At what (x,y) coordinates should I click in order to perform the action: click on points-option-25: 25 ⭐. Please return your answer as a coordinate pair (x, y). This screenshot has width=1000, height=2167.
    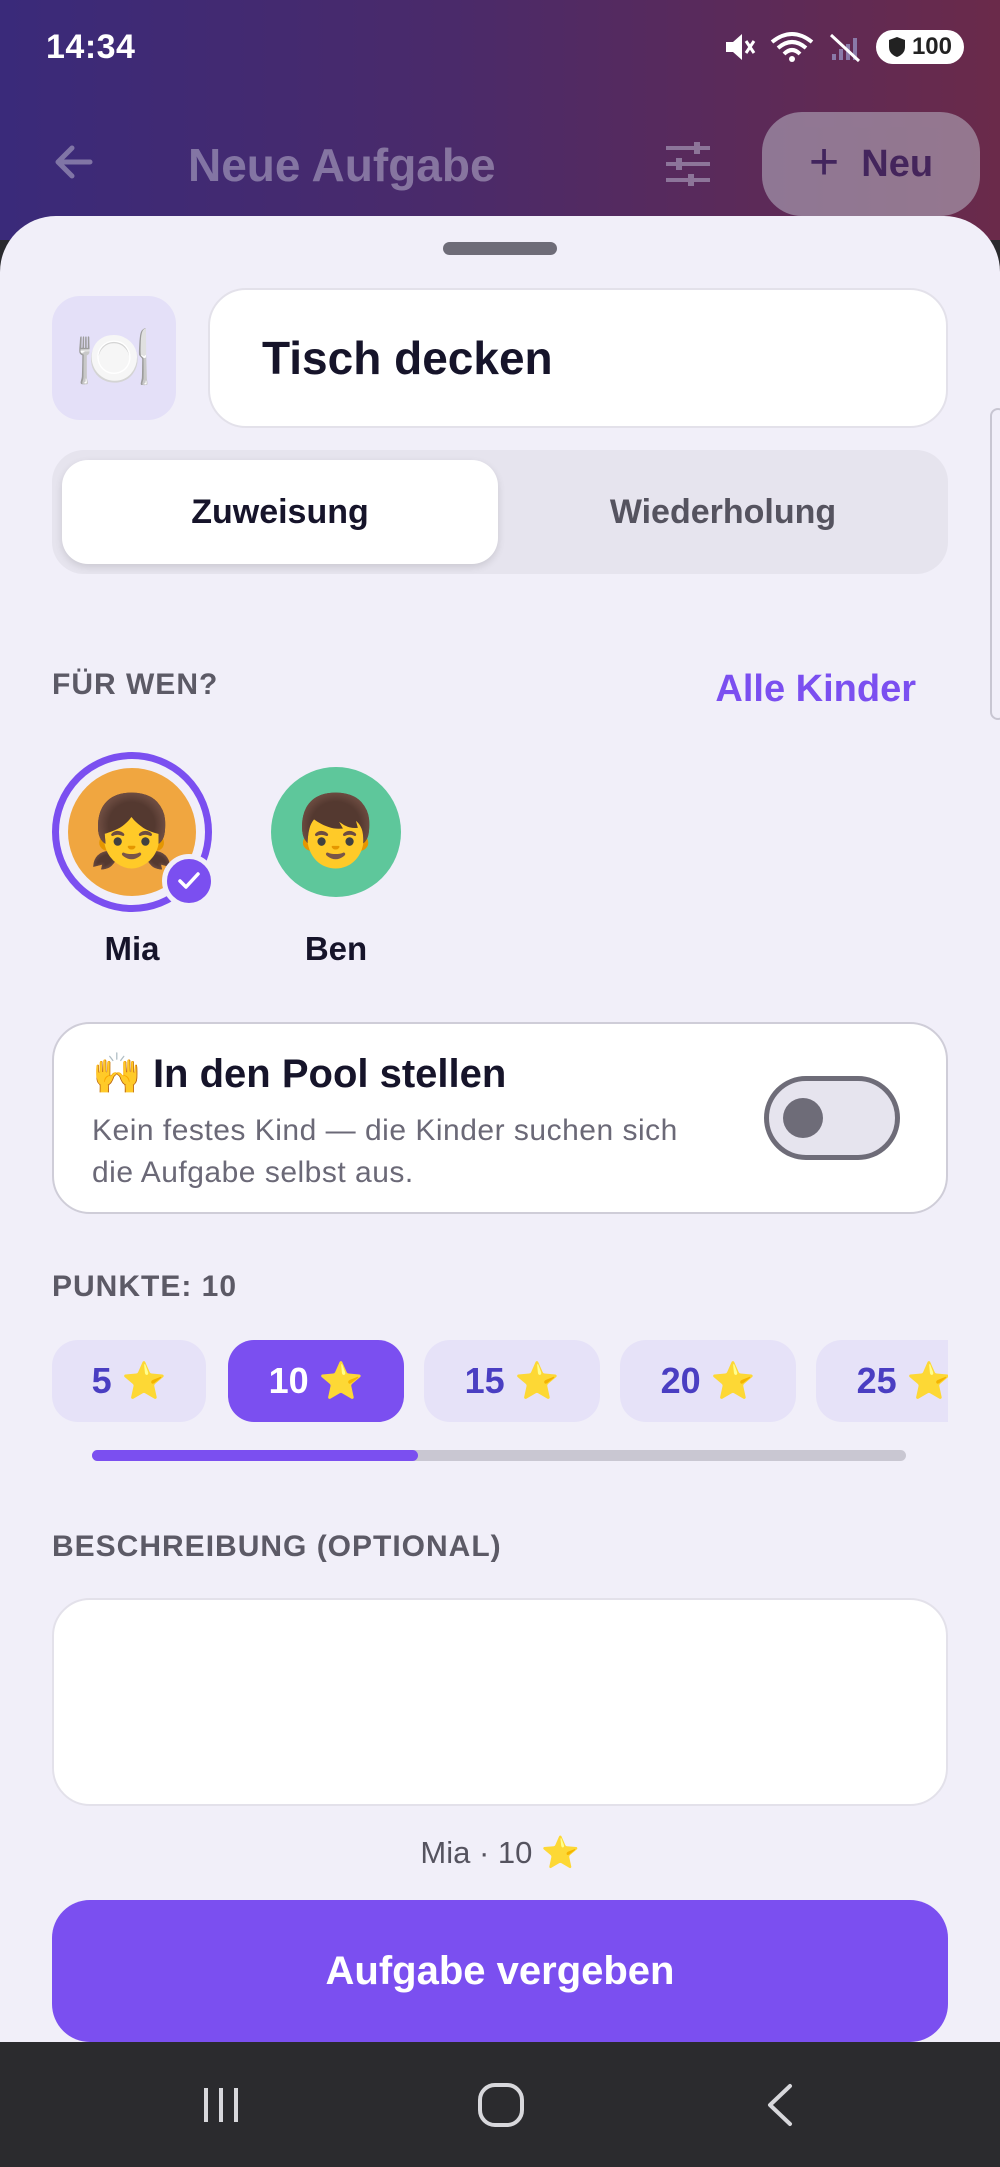
    Looking at the image, I should click on (882, 1381).